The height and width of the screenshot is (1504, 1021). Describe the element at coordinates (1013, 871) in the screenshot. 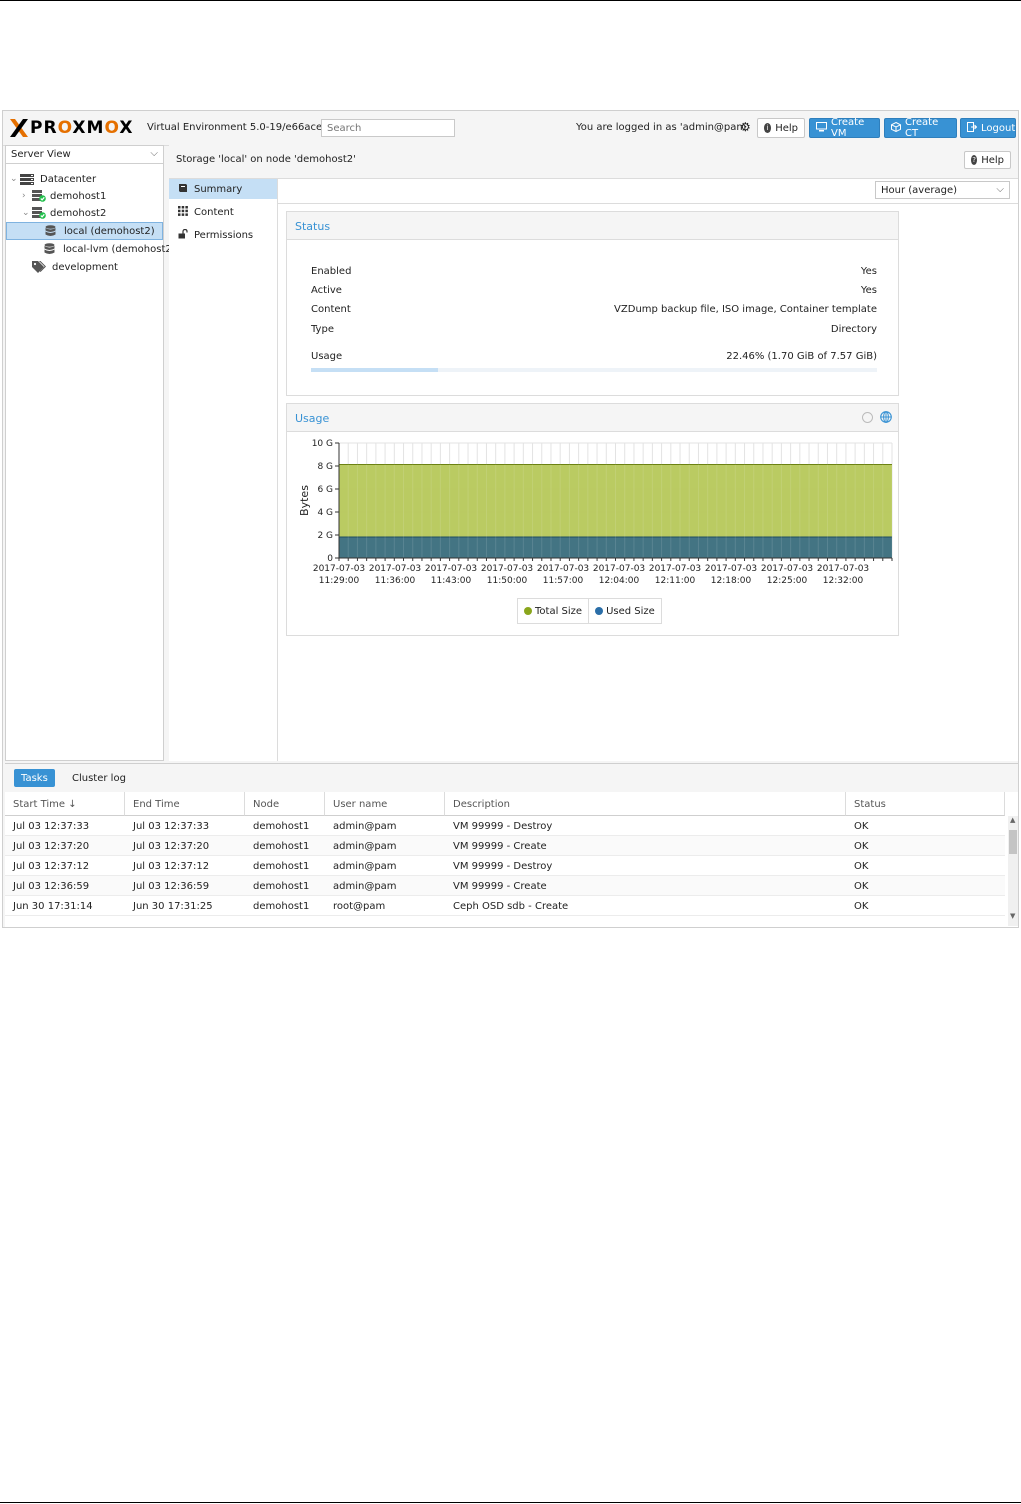

I see `task-grid-scrollbar: ▲ ▼` at that location.